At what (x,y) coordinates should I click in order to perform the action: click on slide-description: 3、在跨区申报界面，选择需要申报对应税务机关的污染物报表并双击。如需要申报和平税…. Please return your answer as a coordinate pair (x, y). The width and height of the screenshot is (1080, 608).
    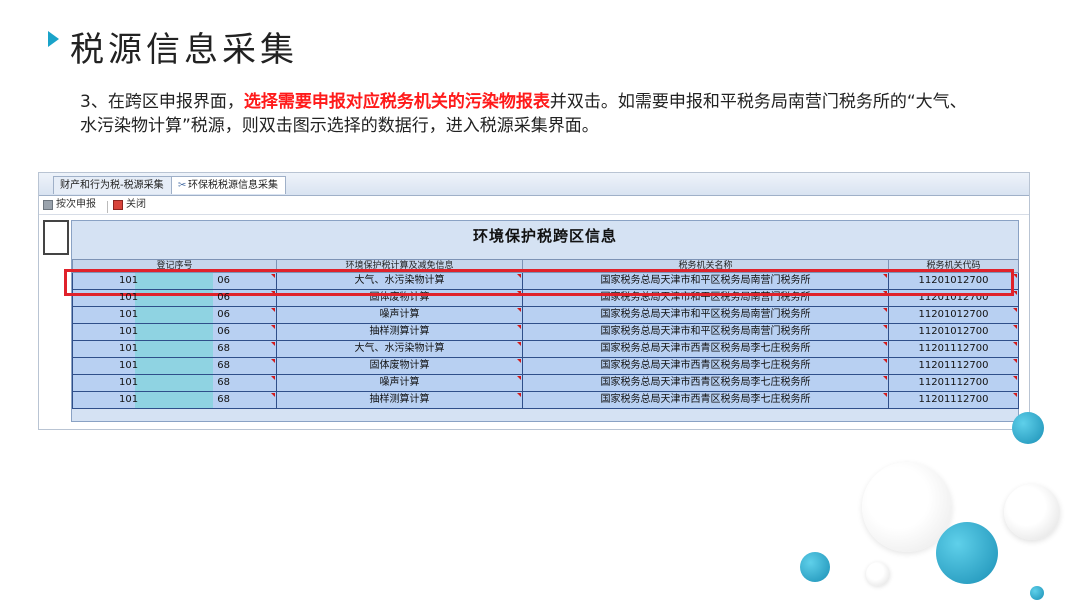
    Looking at the image, I should click on (530, 114).